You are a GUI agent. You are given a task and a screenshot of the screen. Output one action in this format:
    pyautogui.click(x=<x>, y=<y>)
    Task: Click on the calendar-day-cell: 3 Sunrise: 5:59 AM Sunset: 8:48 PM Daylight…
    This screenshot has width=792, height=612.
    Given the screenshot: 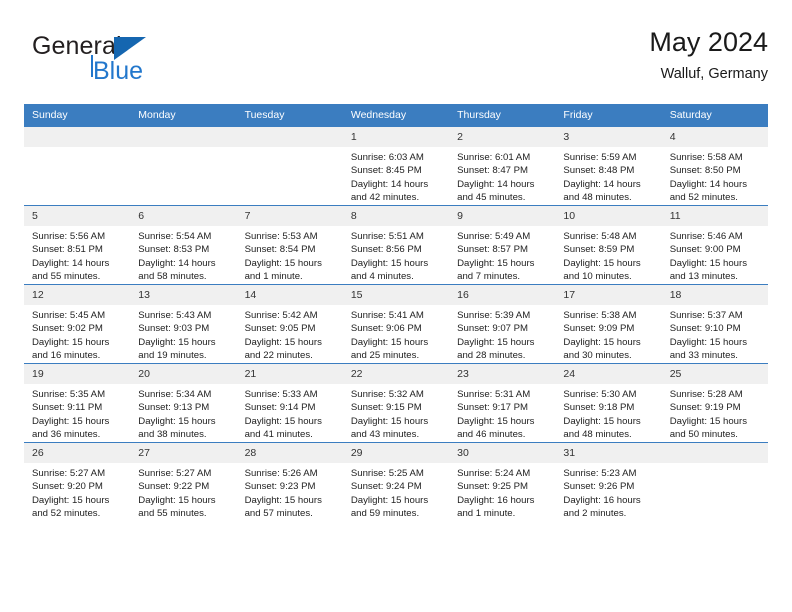 What is the action you would take?
    pyautogui.click(x=608, y=166)
    